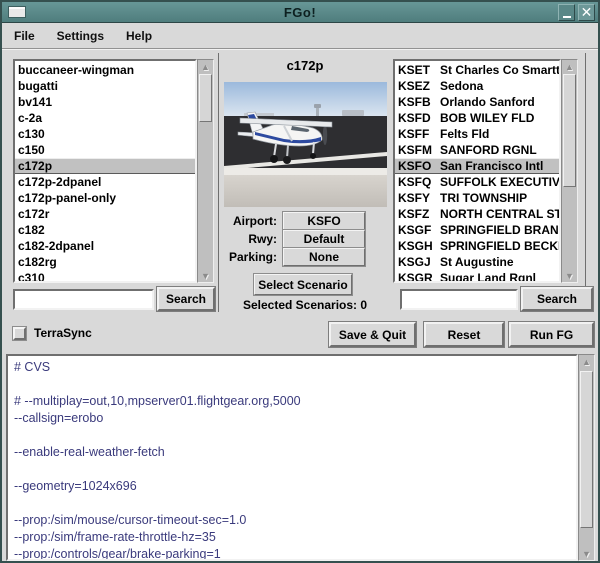 The height and width of the screenshot is (563, 600). Describe the element at coordinates (464, 334) in the screenshot. I see `reset-button: Reset` at that location.